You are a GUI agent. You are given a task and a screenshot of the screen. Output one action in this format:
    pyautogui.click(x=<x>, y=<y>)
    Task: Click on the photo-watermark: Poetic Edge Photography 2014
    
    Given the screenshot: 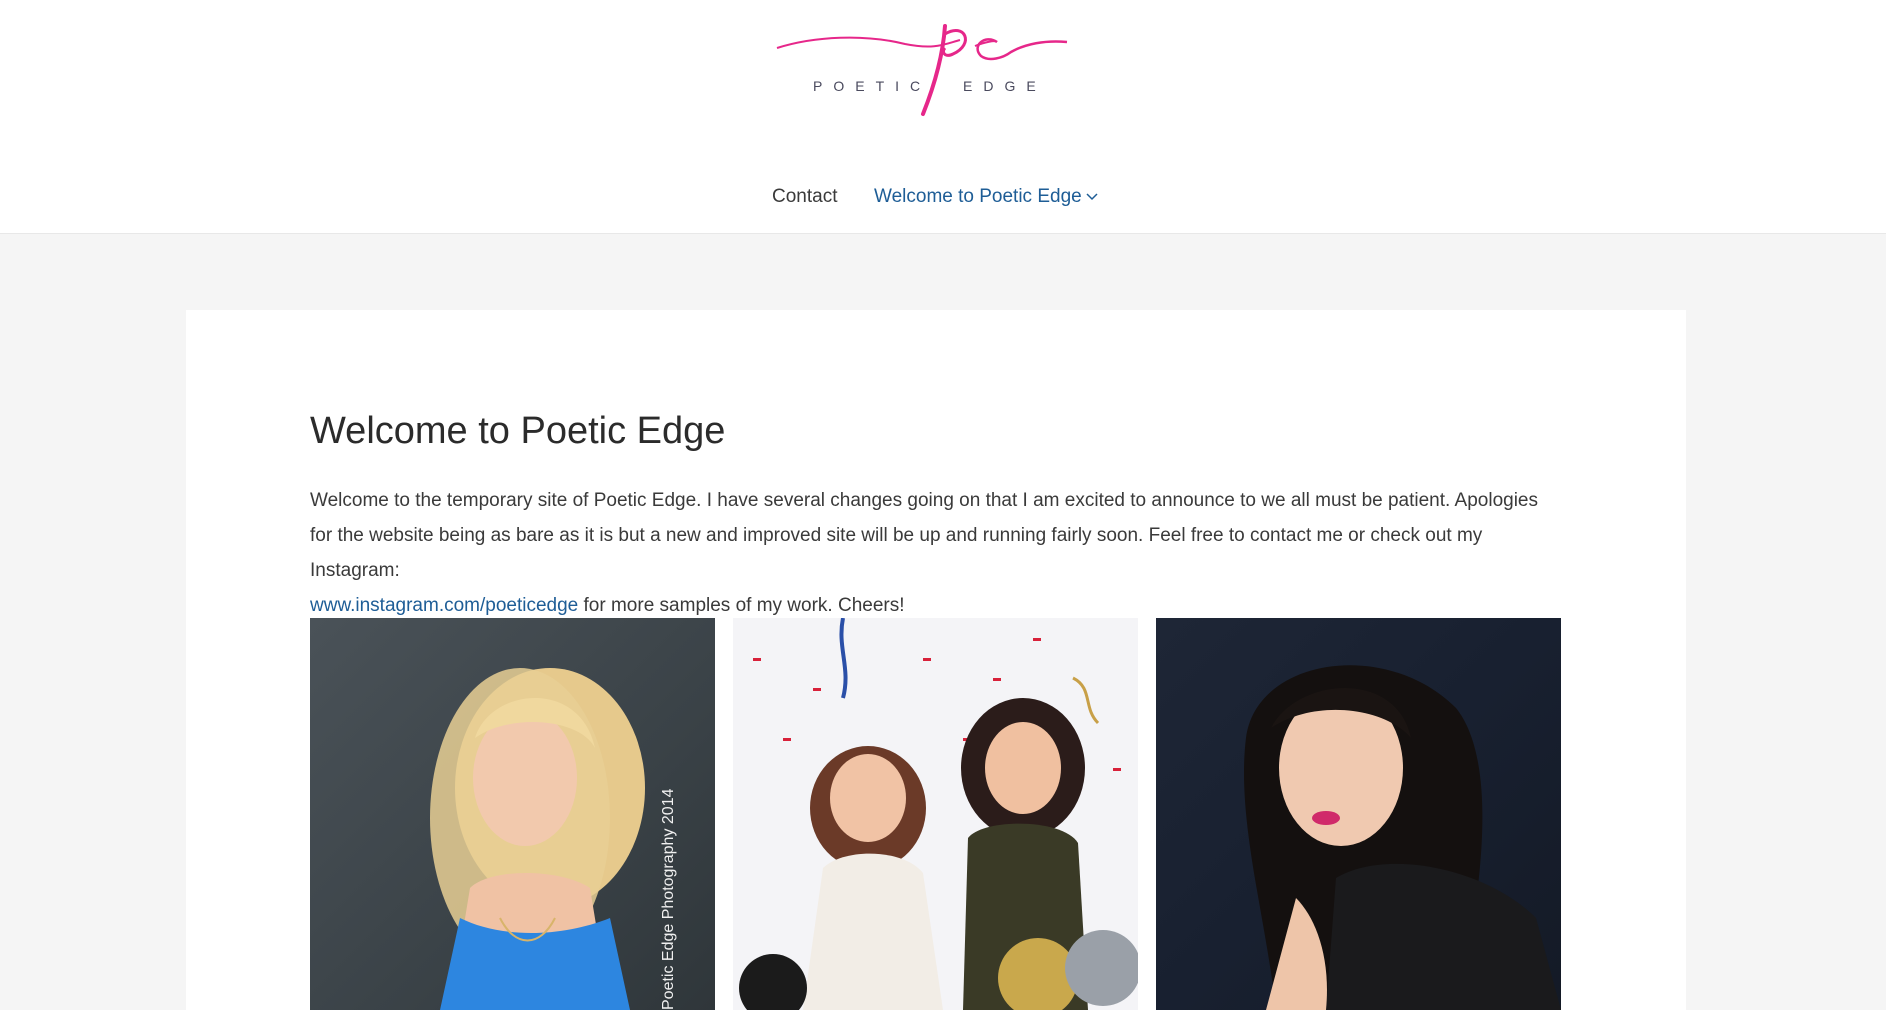 What is the action you would take?
    pyautogui.click(x=668, y=899)
    